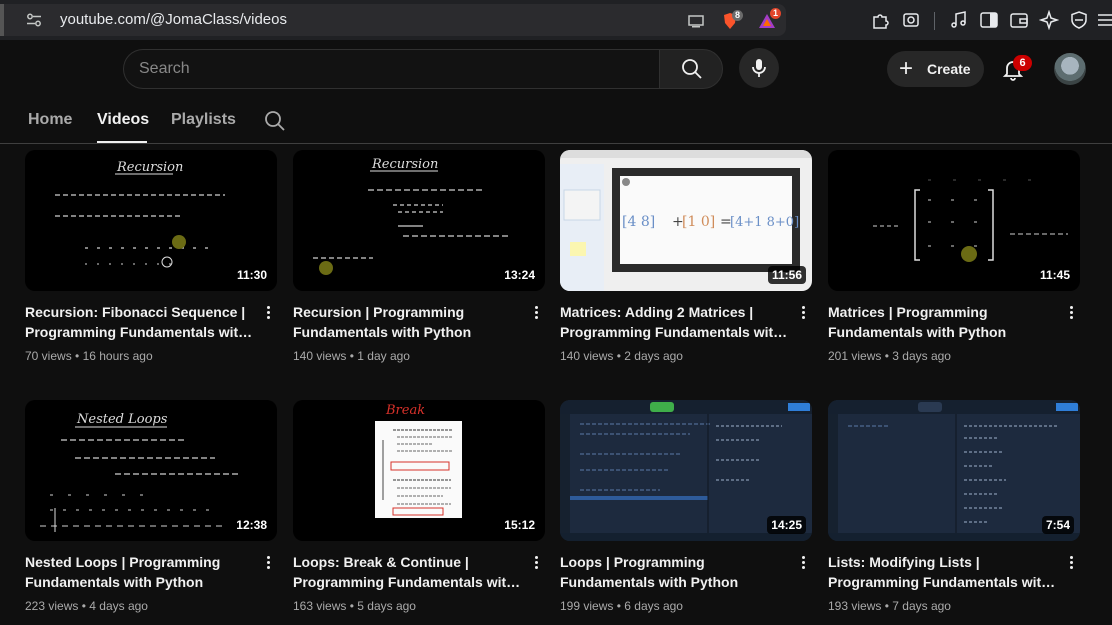  I want to click on upload-age: 16 hours ago, so click(117, 356).